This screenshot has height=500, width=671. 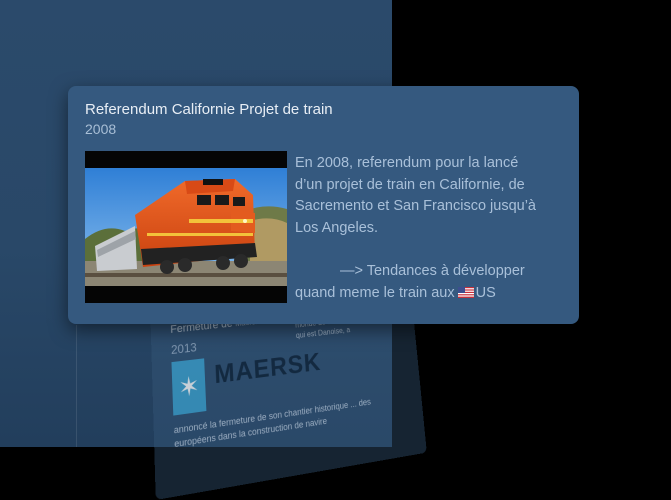 I want to click on event-card-year: 2008, so click(x=101, y=129).